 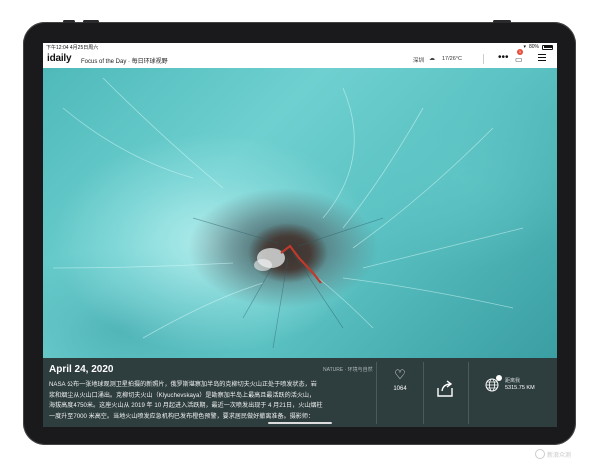 I want to click on like-count: 1064, so click(x=400, y=389).